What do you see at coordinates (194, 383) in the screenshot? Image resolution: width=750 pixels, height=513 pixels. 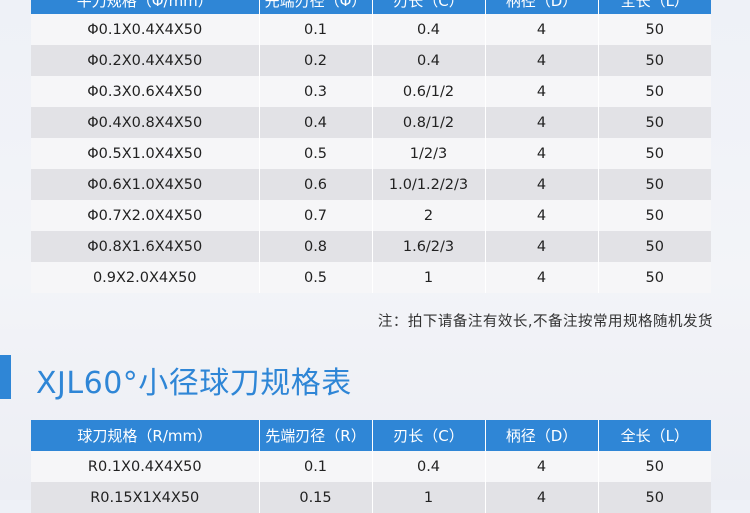 I see `section-title: XJL60°小径球刀规格表` at bounding box center [194, 383].